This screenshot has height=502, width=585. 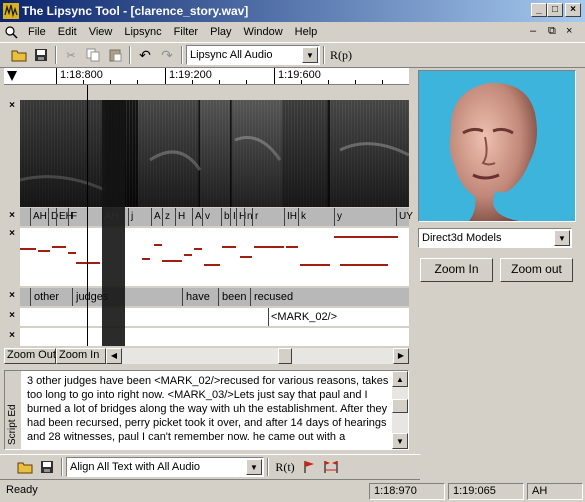 I want to click on render-text-button: R(t), so click(x=285, y=467).